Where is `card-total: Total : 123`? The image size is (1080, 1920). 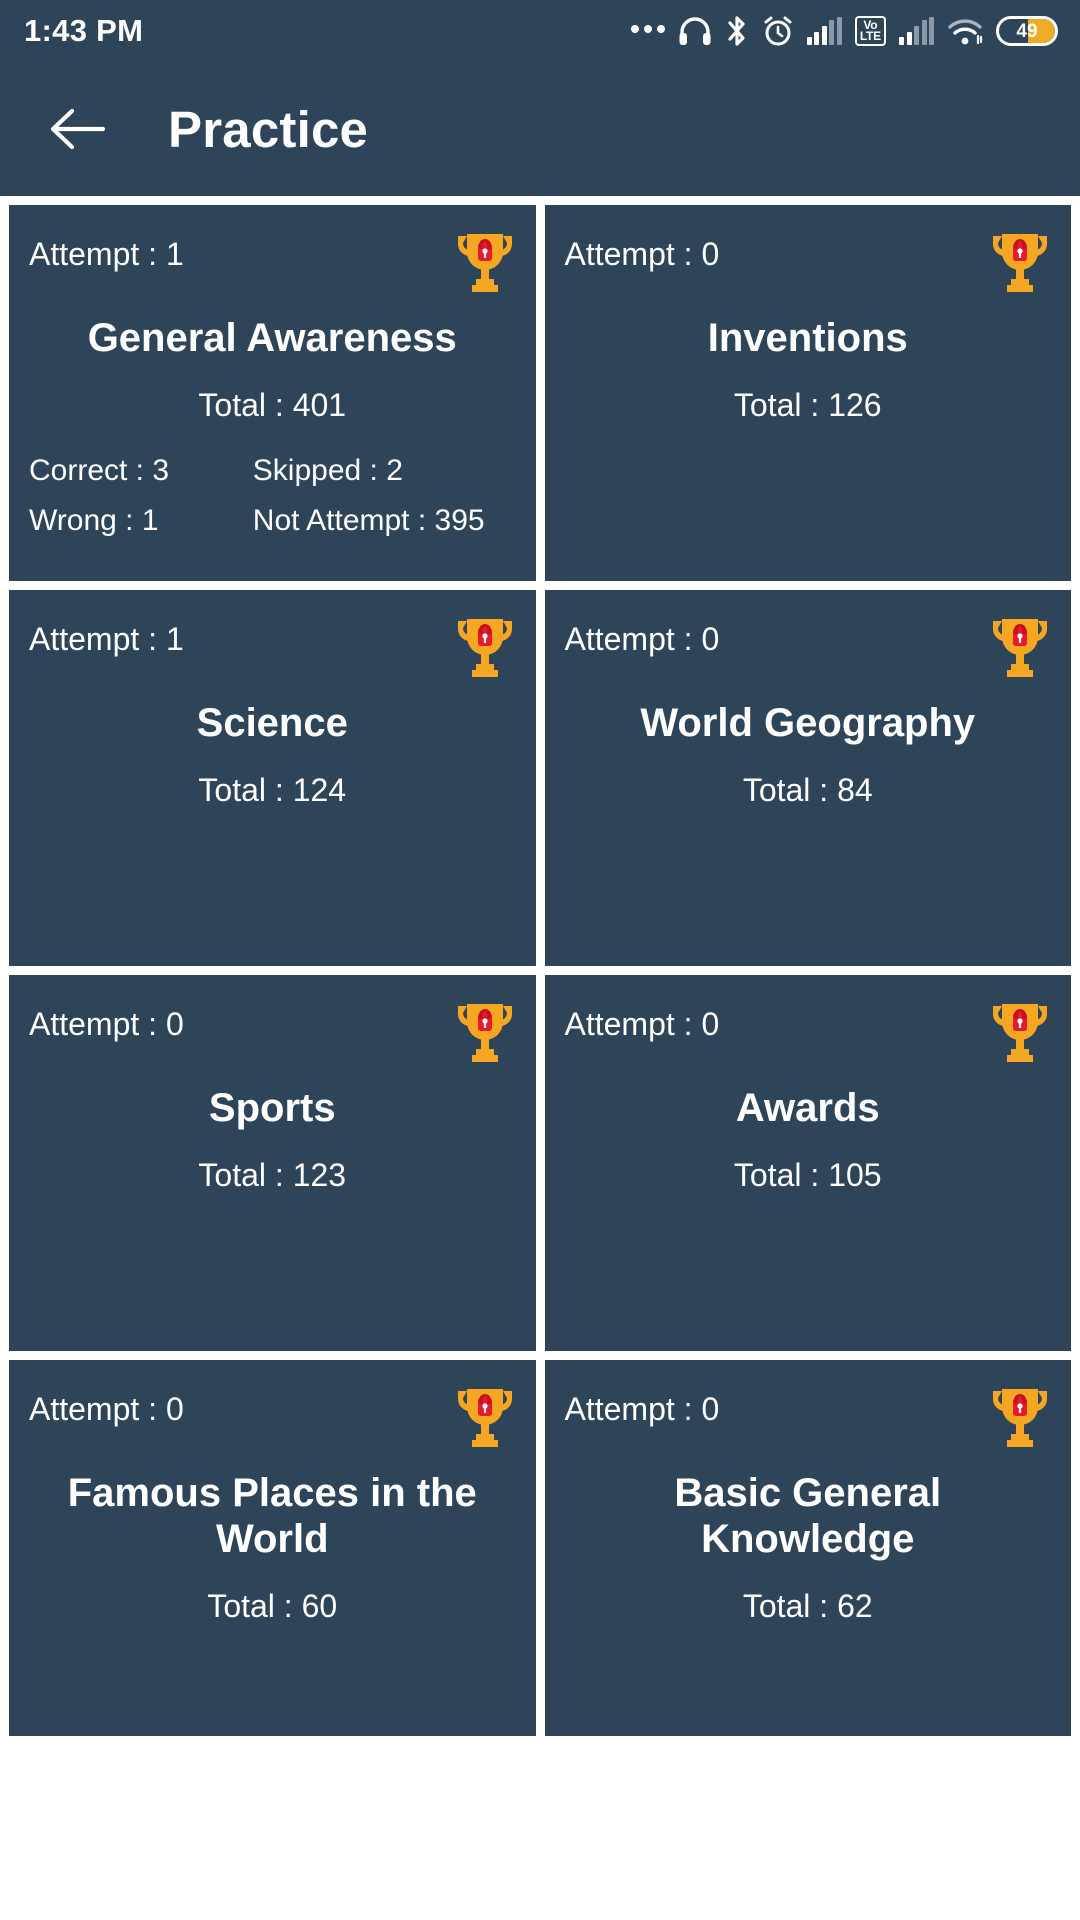
card-total: Total : 123 is located at coordinates (272, 1175).